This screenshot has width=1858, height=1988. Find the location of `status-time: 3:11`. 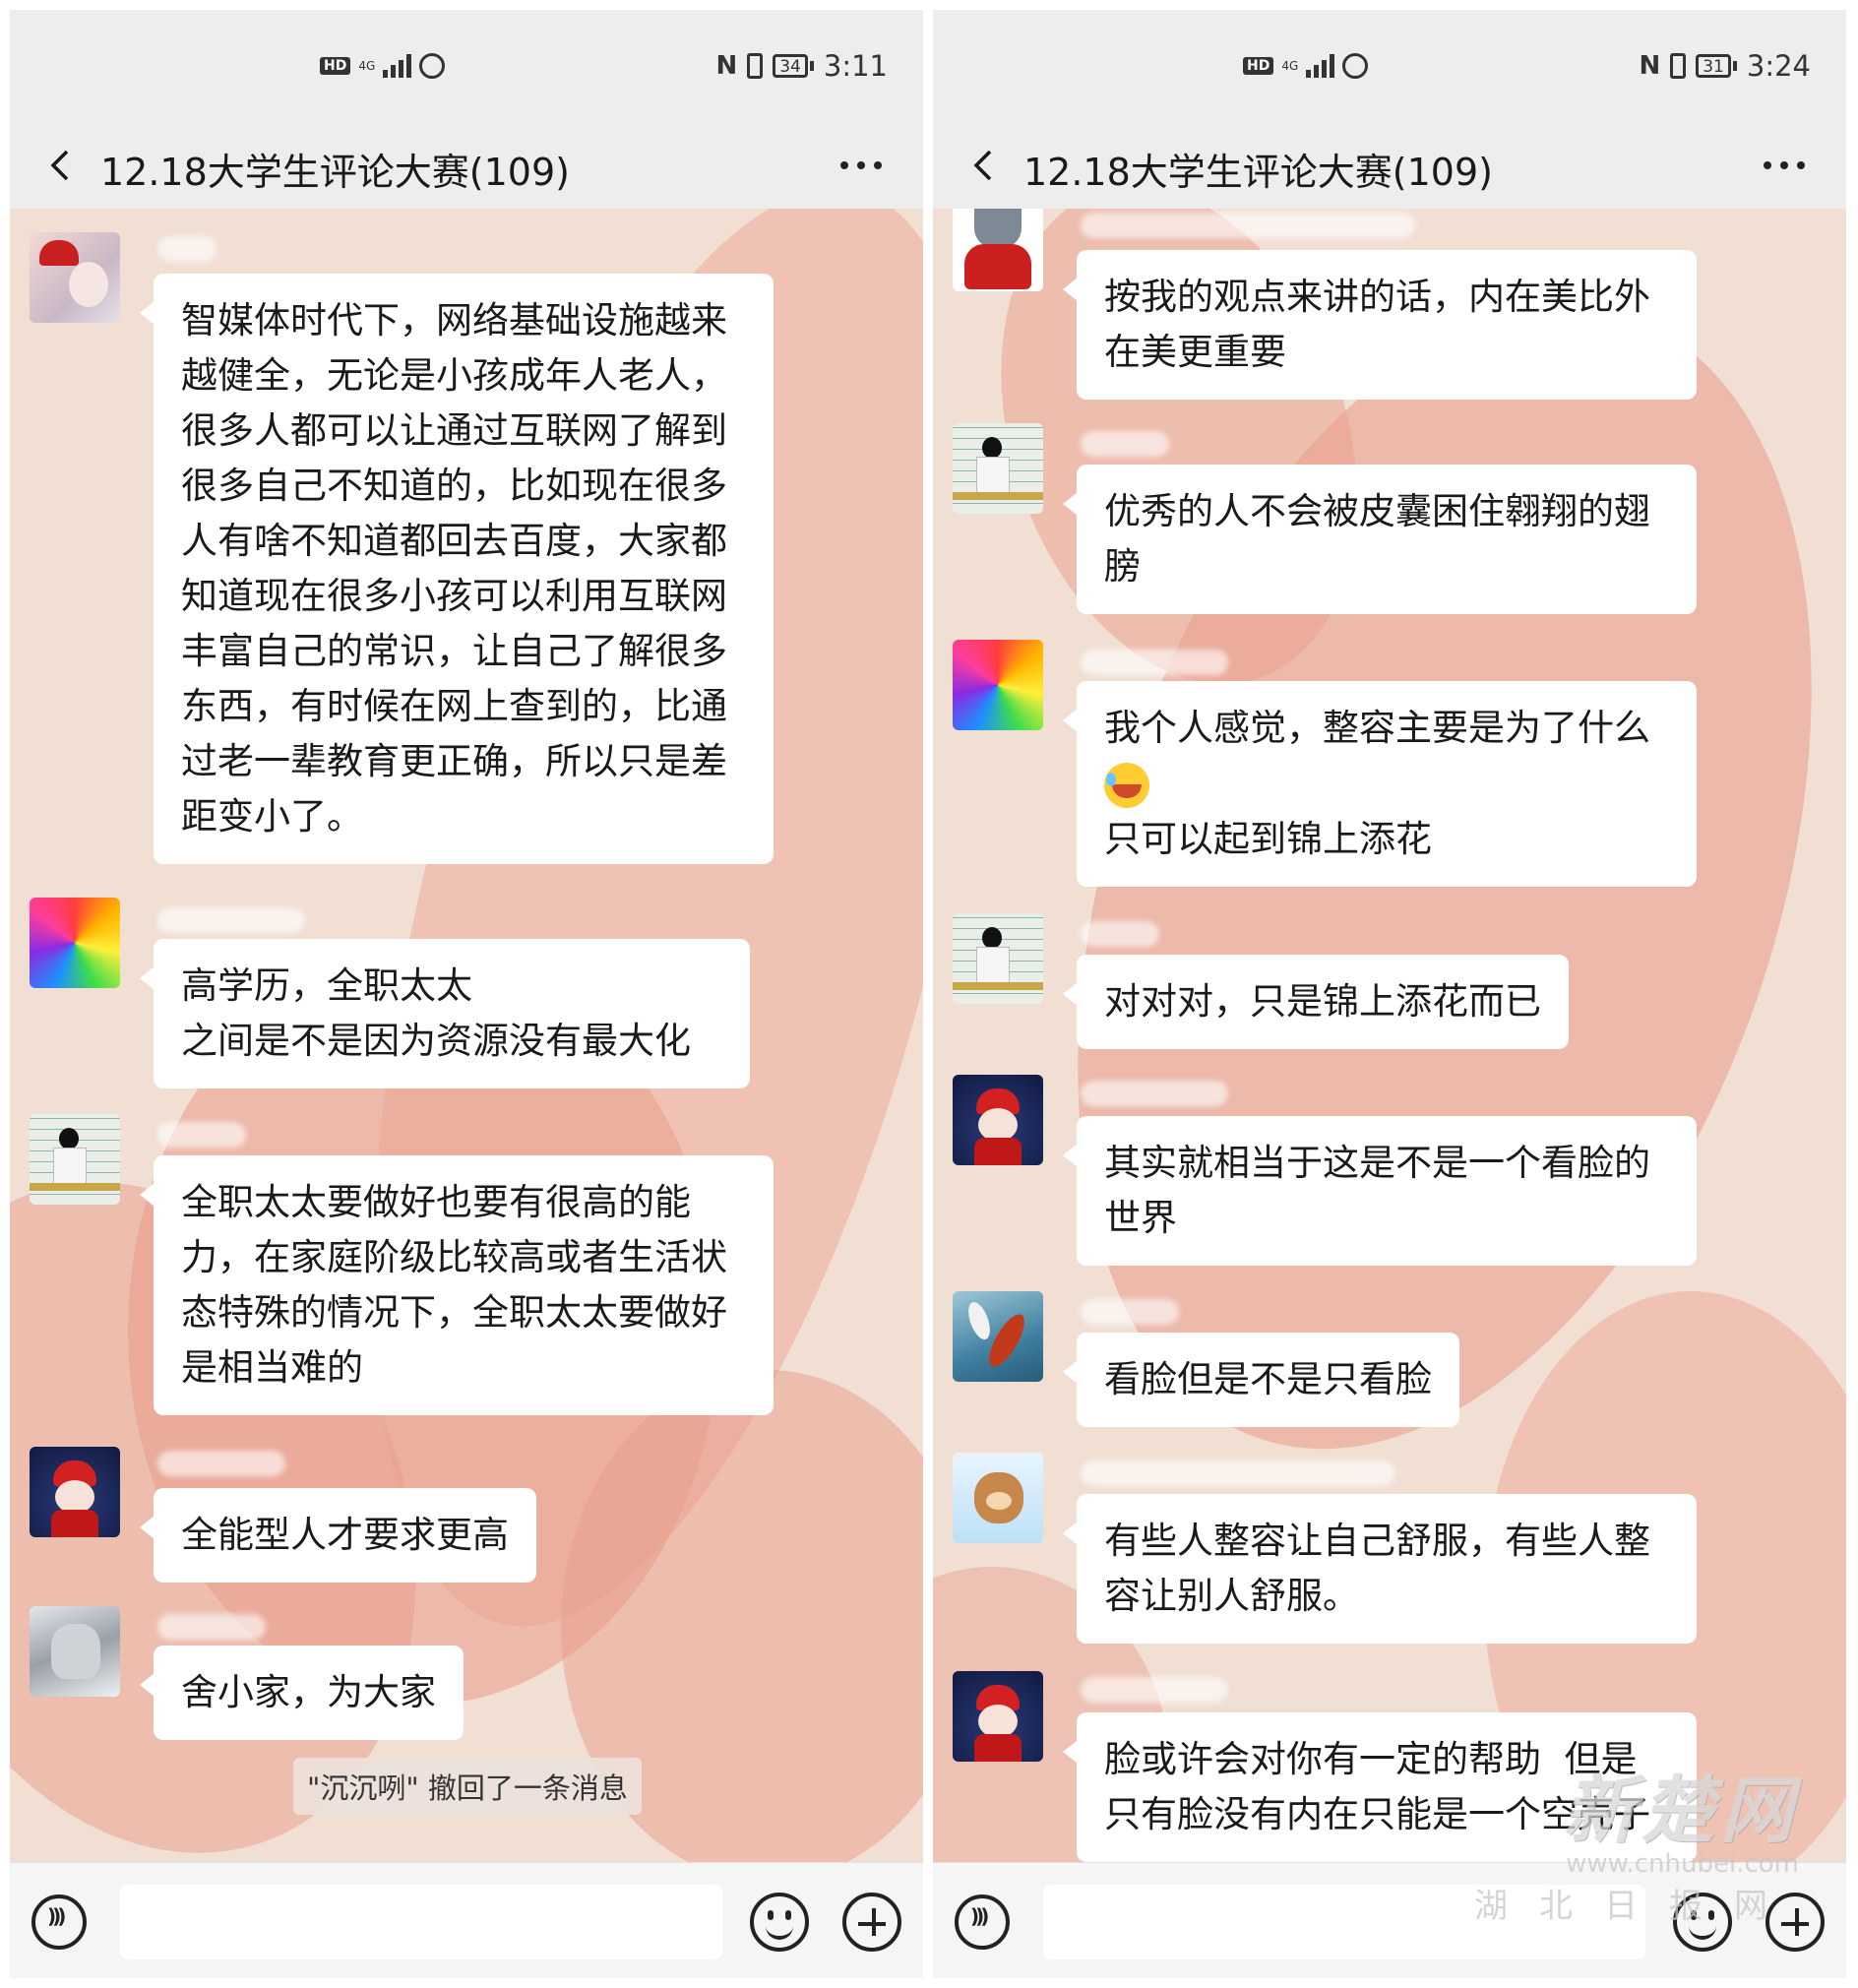

status-time: 3:11 is located at coordinates (856, 66).